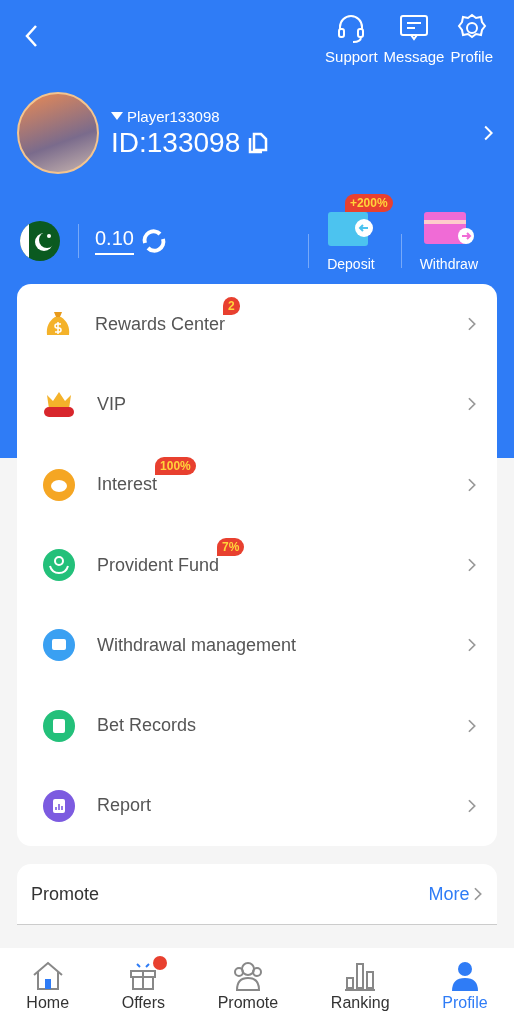 This screenshot has height=1024, width=514. What do you see at coordinates (350, 229) in the screenshot?
I see `deposit-wallet-icon` at bounding box center [350, 229].